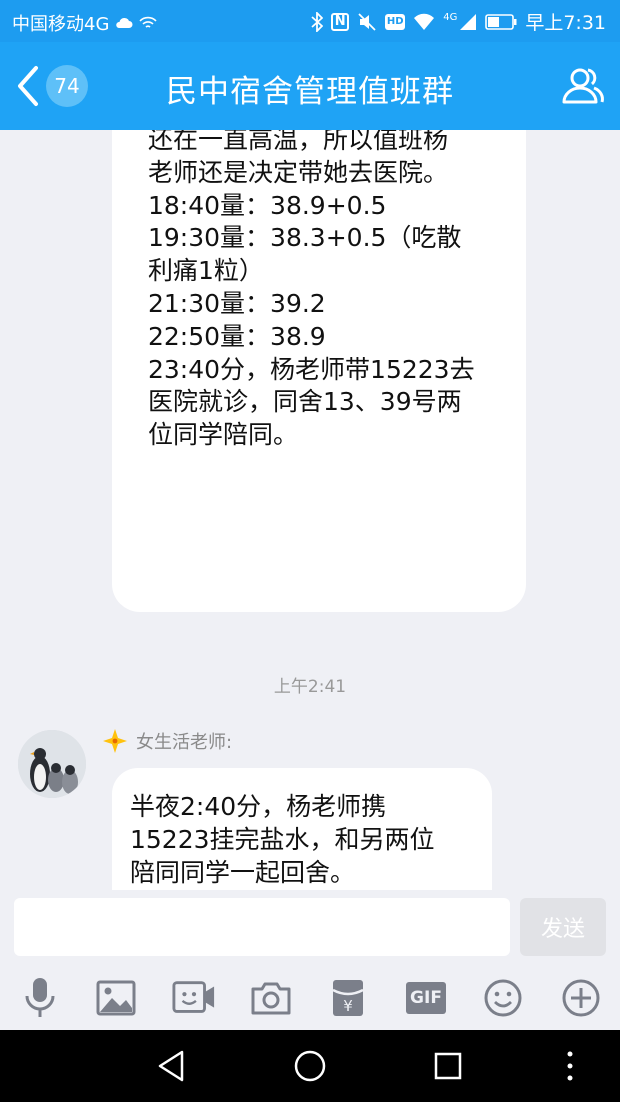  I want to click on camera-icon, so click(271, 998).